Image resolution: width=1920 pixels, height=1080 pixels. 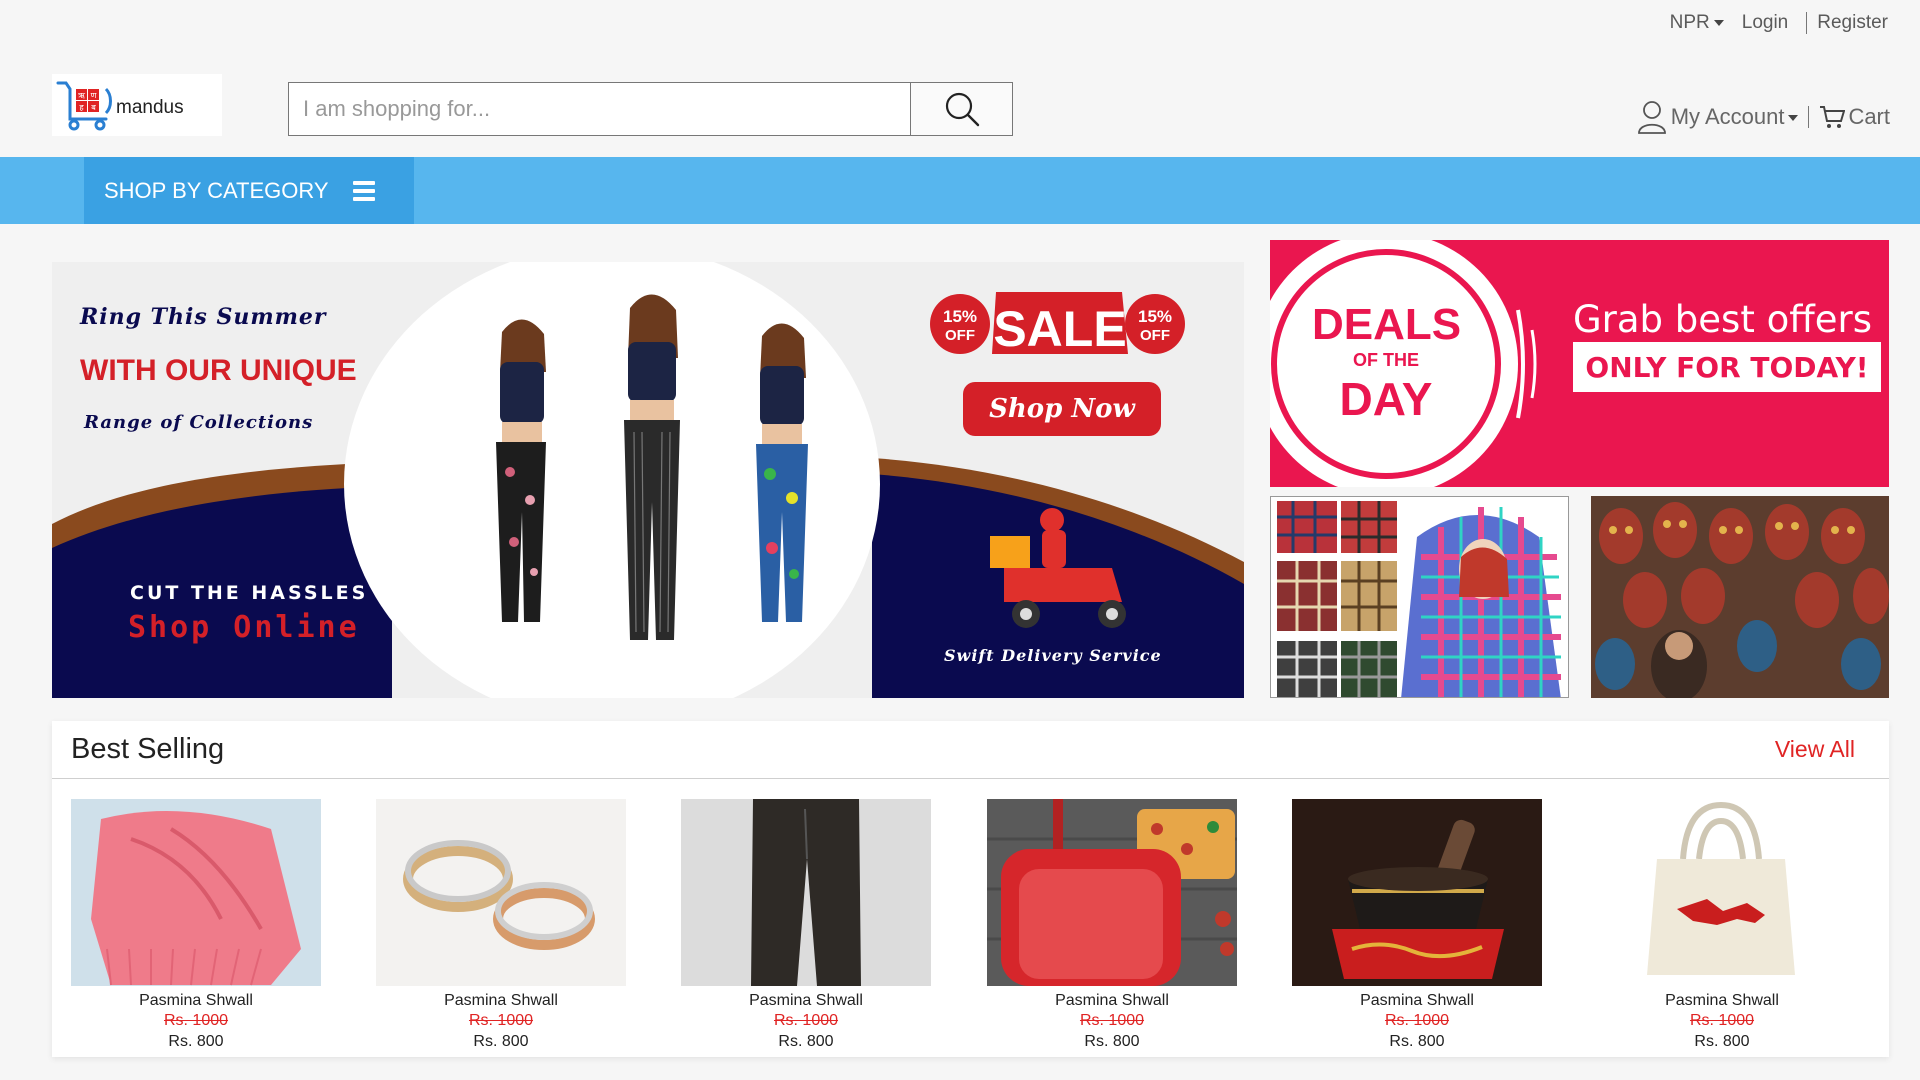 I want to click on masks-image, so click(x=1740, y=597).